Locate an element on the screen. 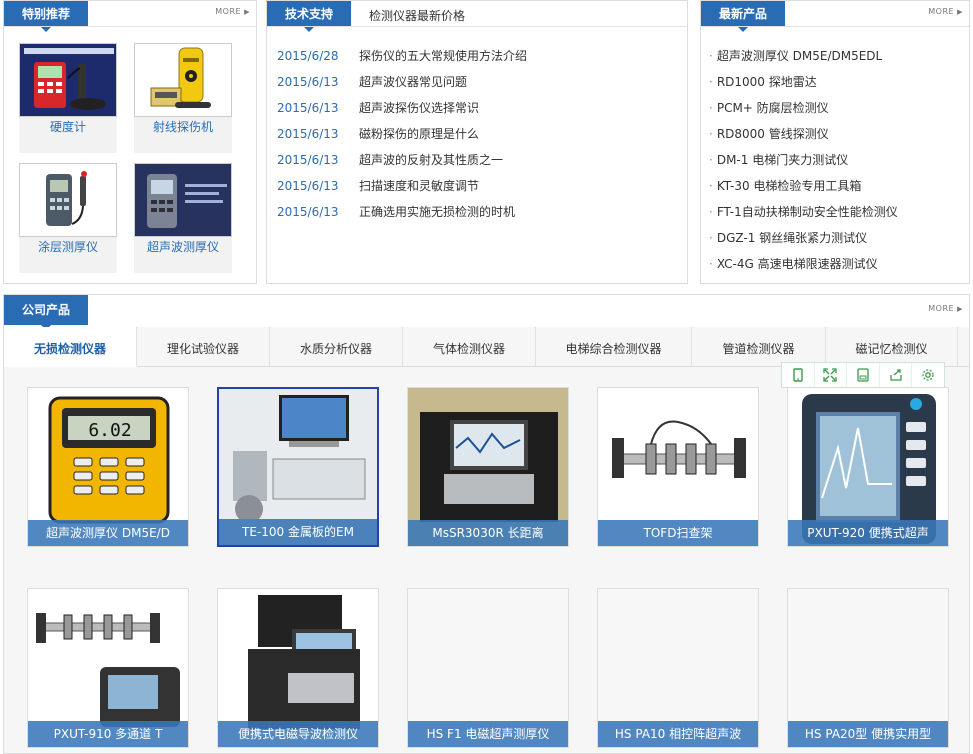 This screenshot has height=754, width=973. xray-flaw-detector-image is located at coordinates (183, 80).